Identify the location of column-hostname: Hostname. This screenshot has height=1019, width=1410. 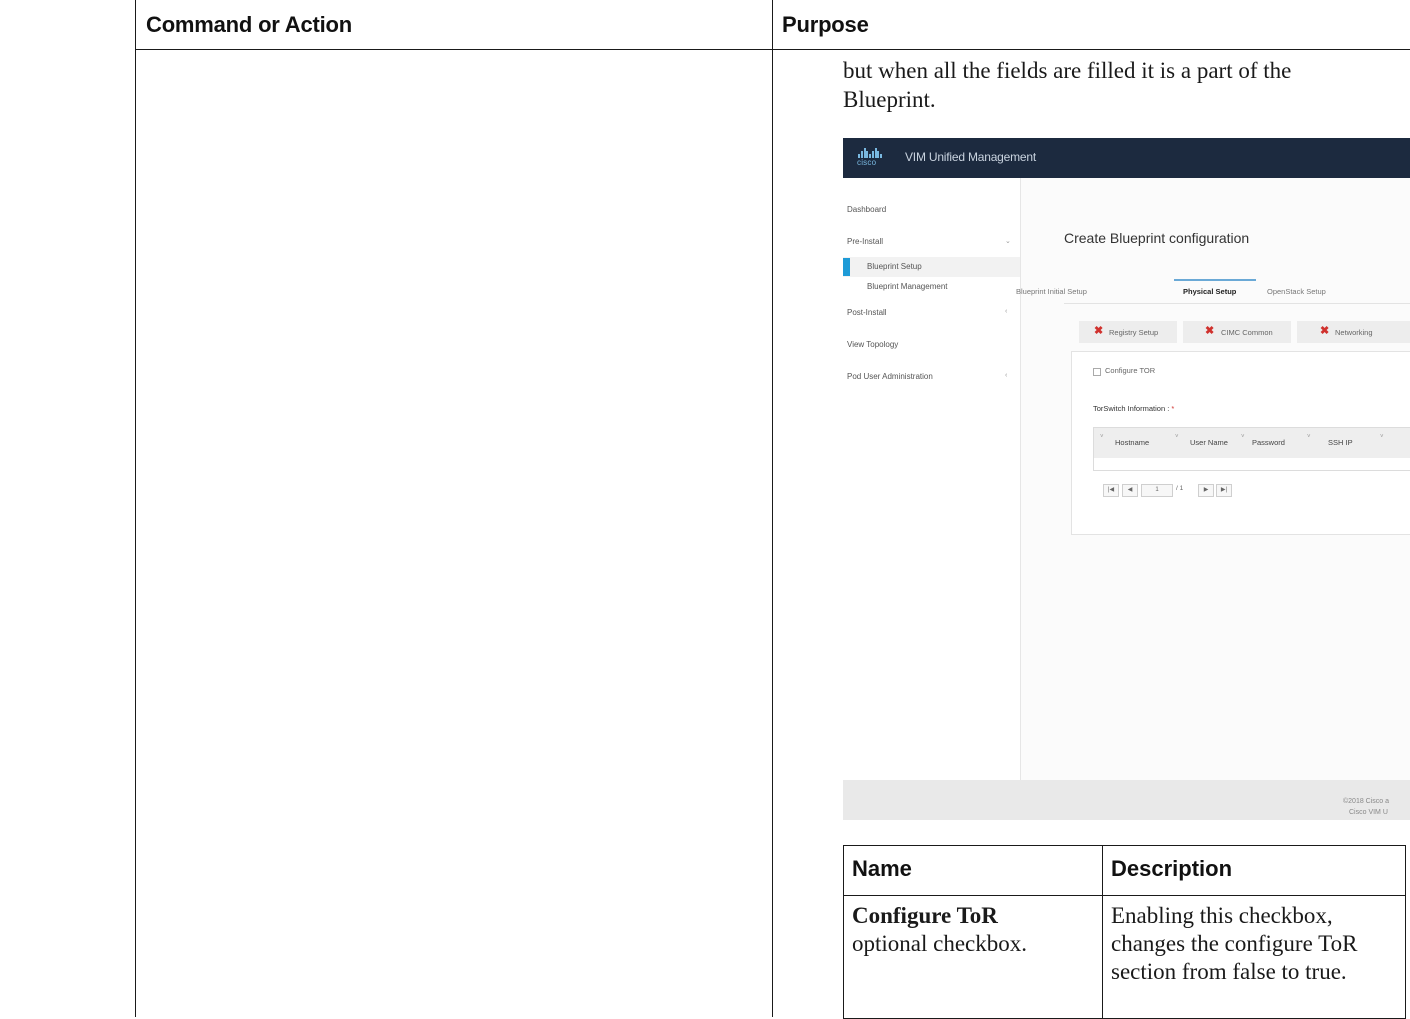
(1132, 442).